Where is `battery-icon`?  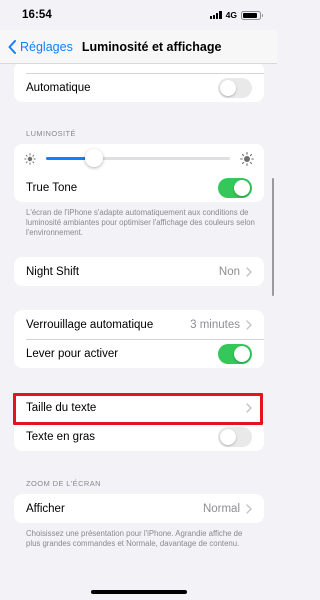 battery-icon is located at coordinates (252, 15).